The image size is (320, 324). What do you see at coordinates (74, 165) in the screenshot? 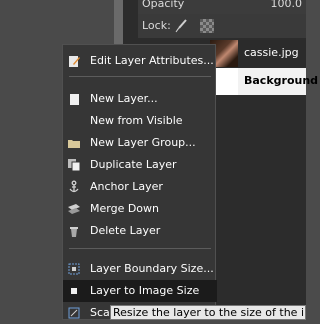
I see `duplicate-icon` at bounding box center [74, 165].